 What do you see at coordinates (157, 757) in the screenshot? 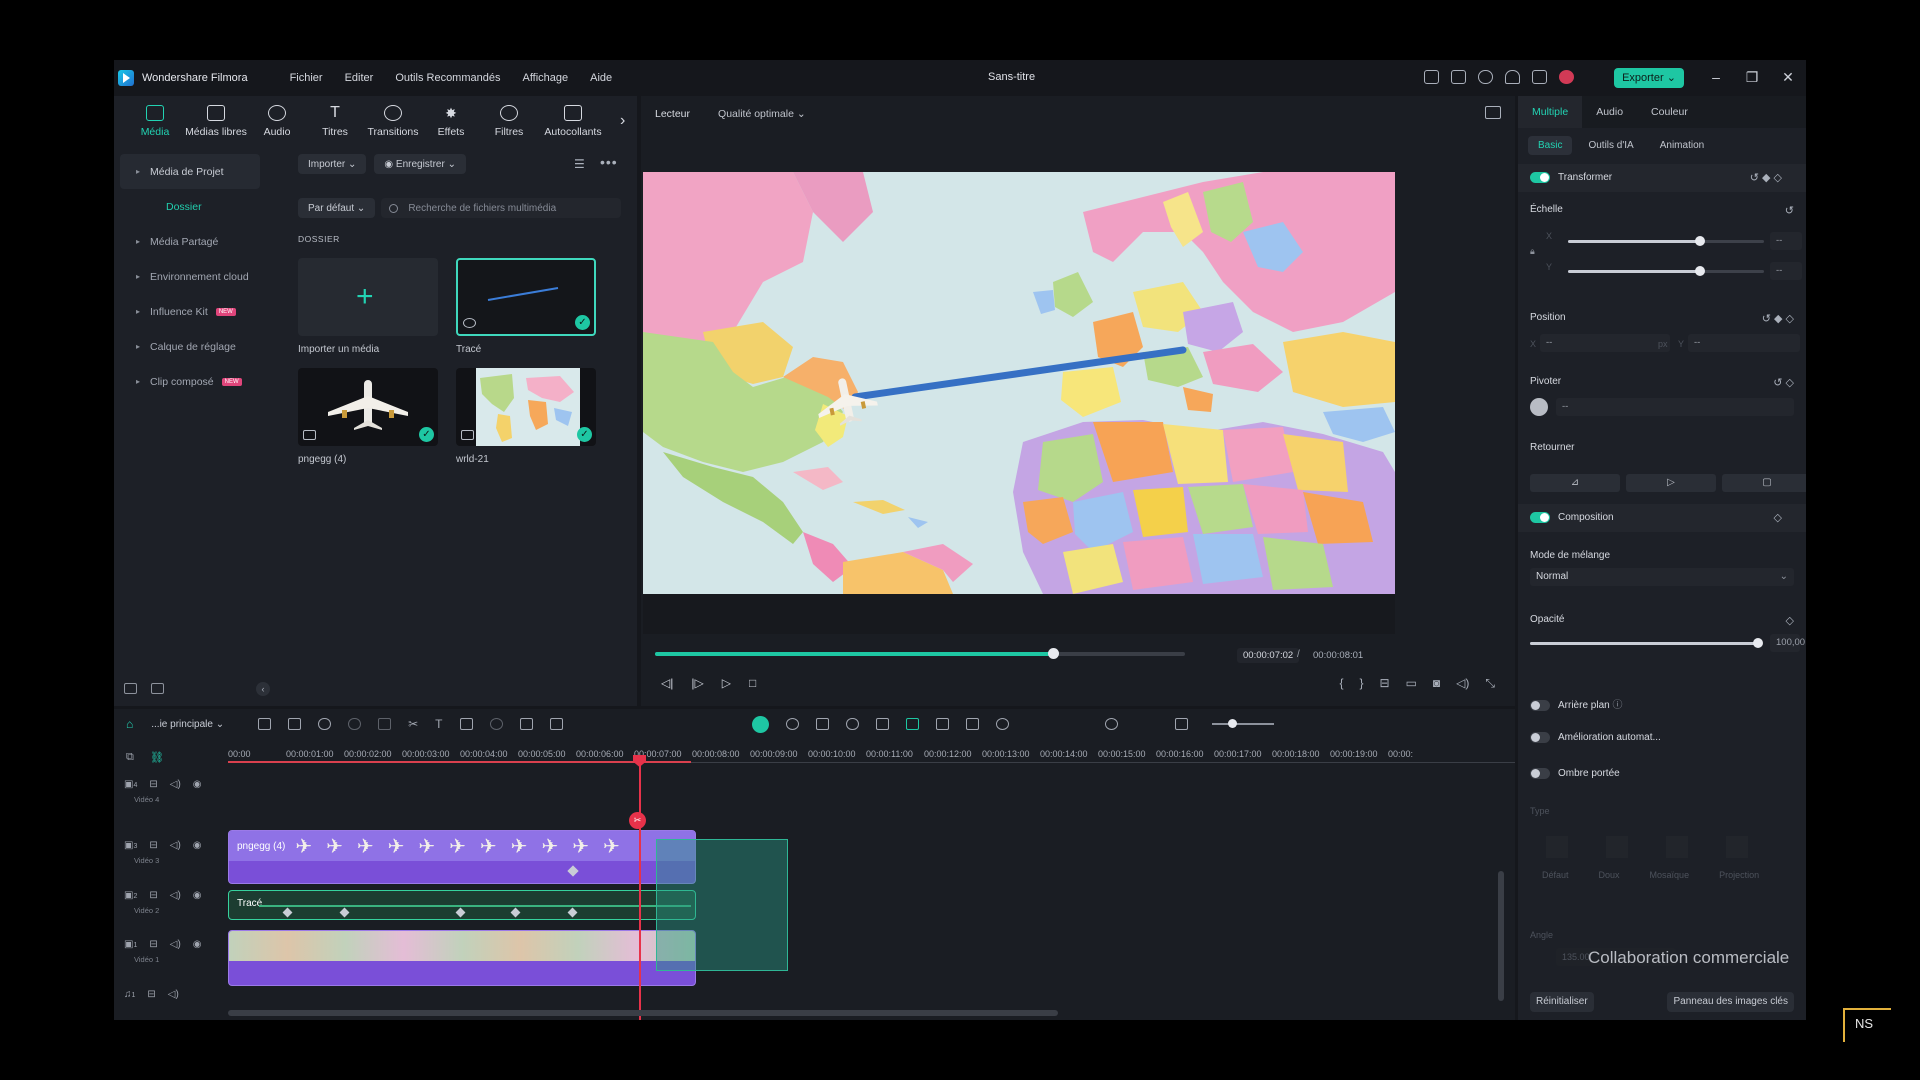
I see `link-tracks-icon: ⛓︎` at bounding box center [157, 757].